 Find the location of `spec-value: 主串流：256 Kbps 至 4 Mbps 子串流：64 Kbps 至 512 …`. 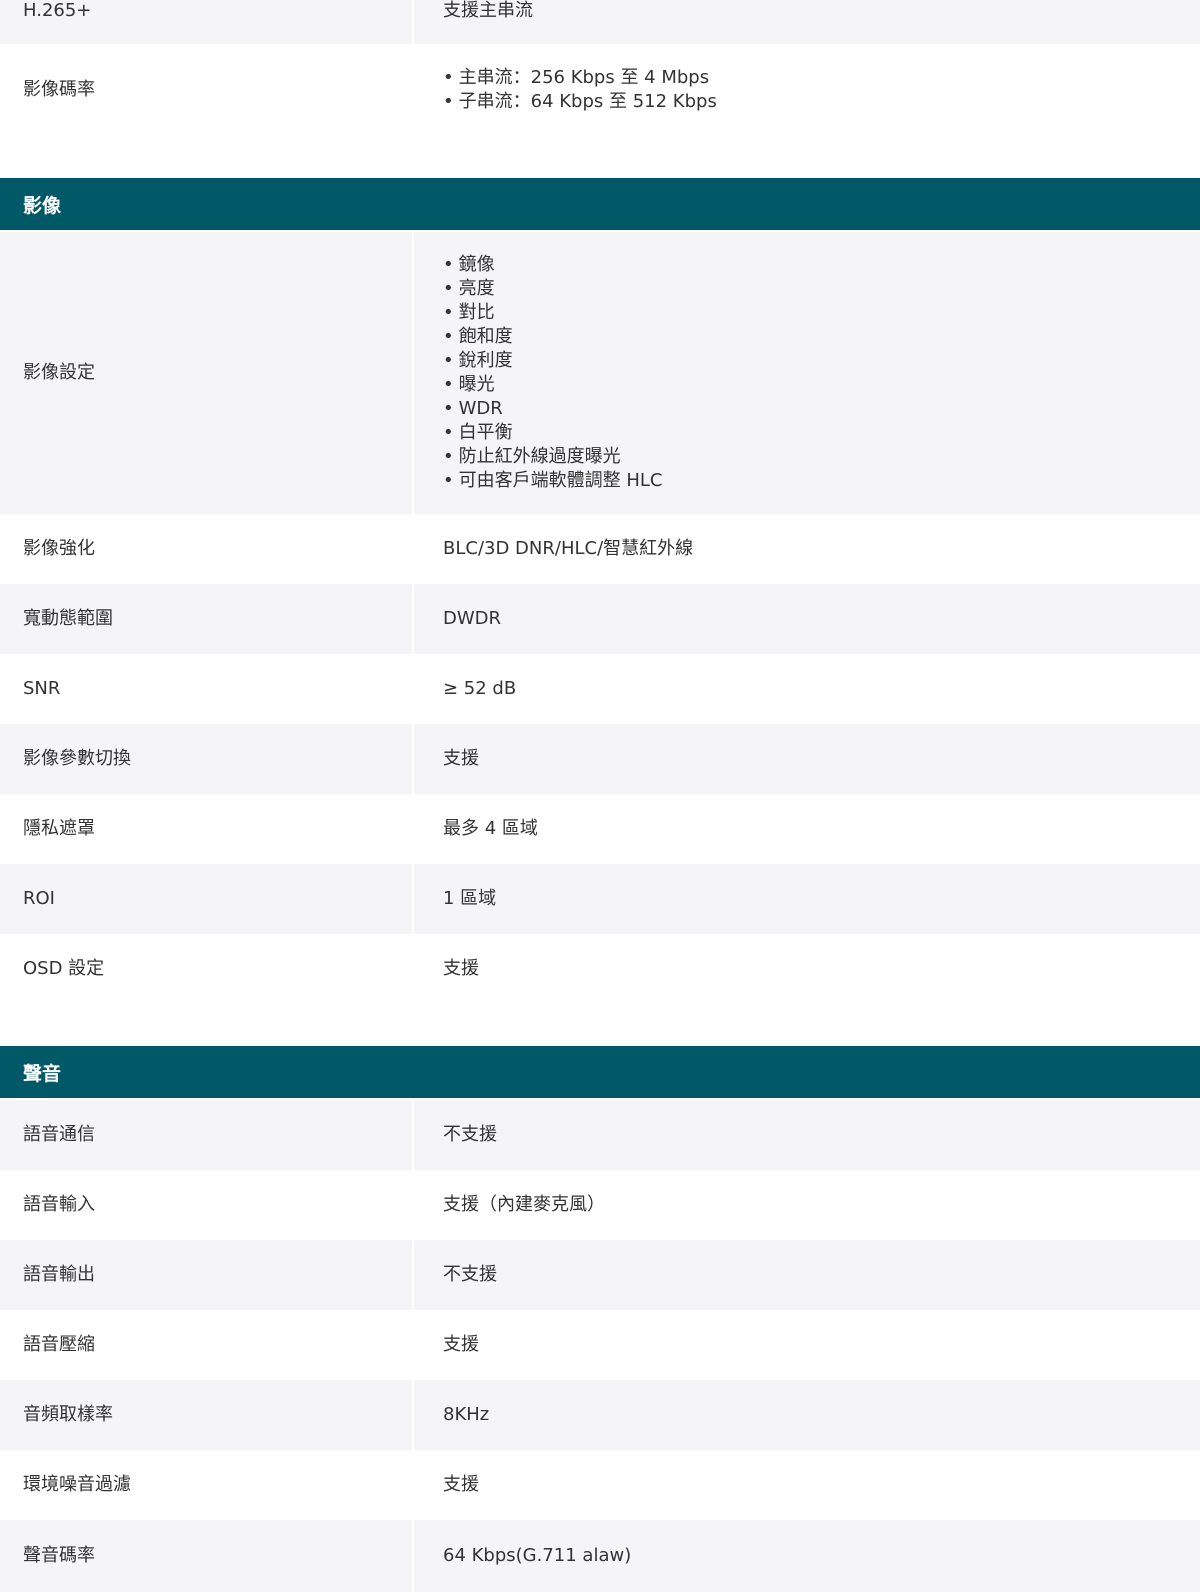

spec-value: 主串流：256 Kbps 至 4 Mbps 子串流：64 Kbps 至 512 … is located at coordinates (807, 90).